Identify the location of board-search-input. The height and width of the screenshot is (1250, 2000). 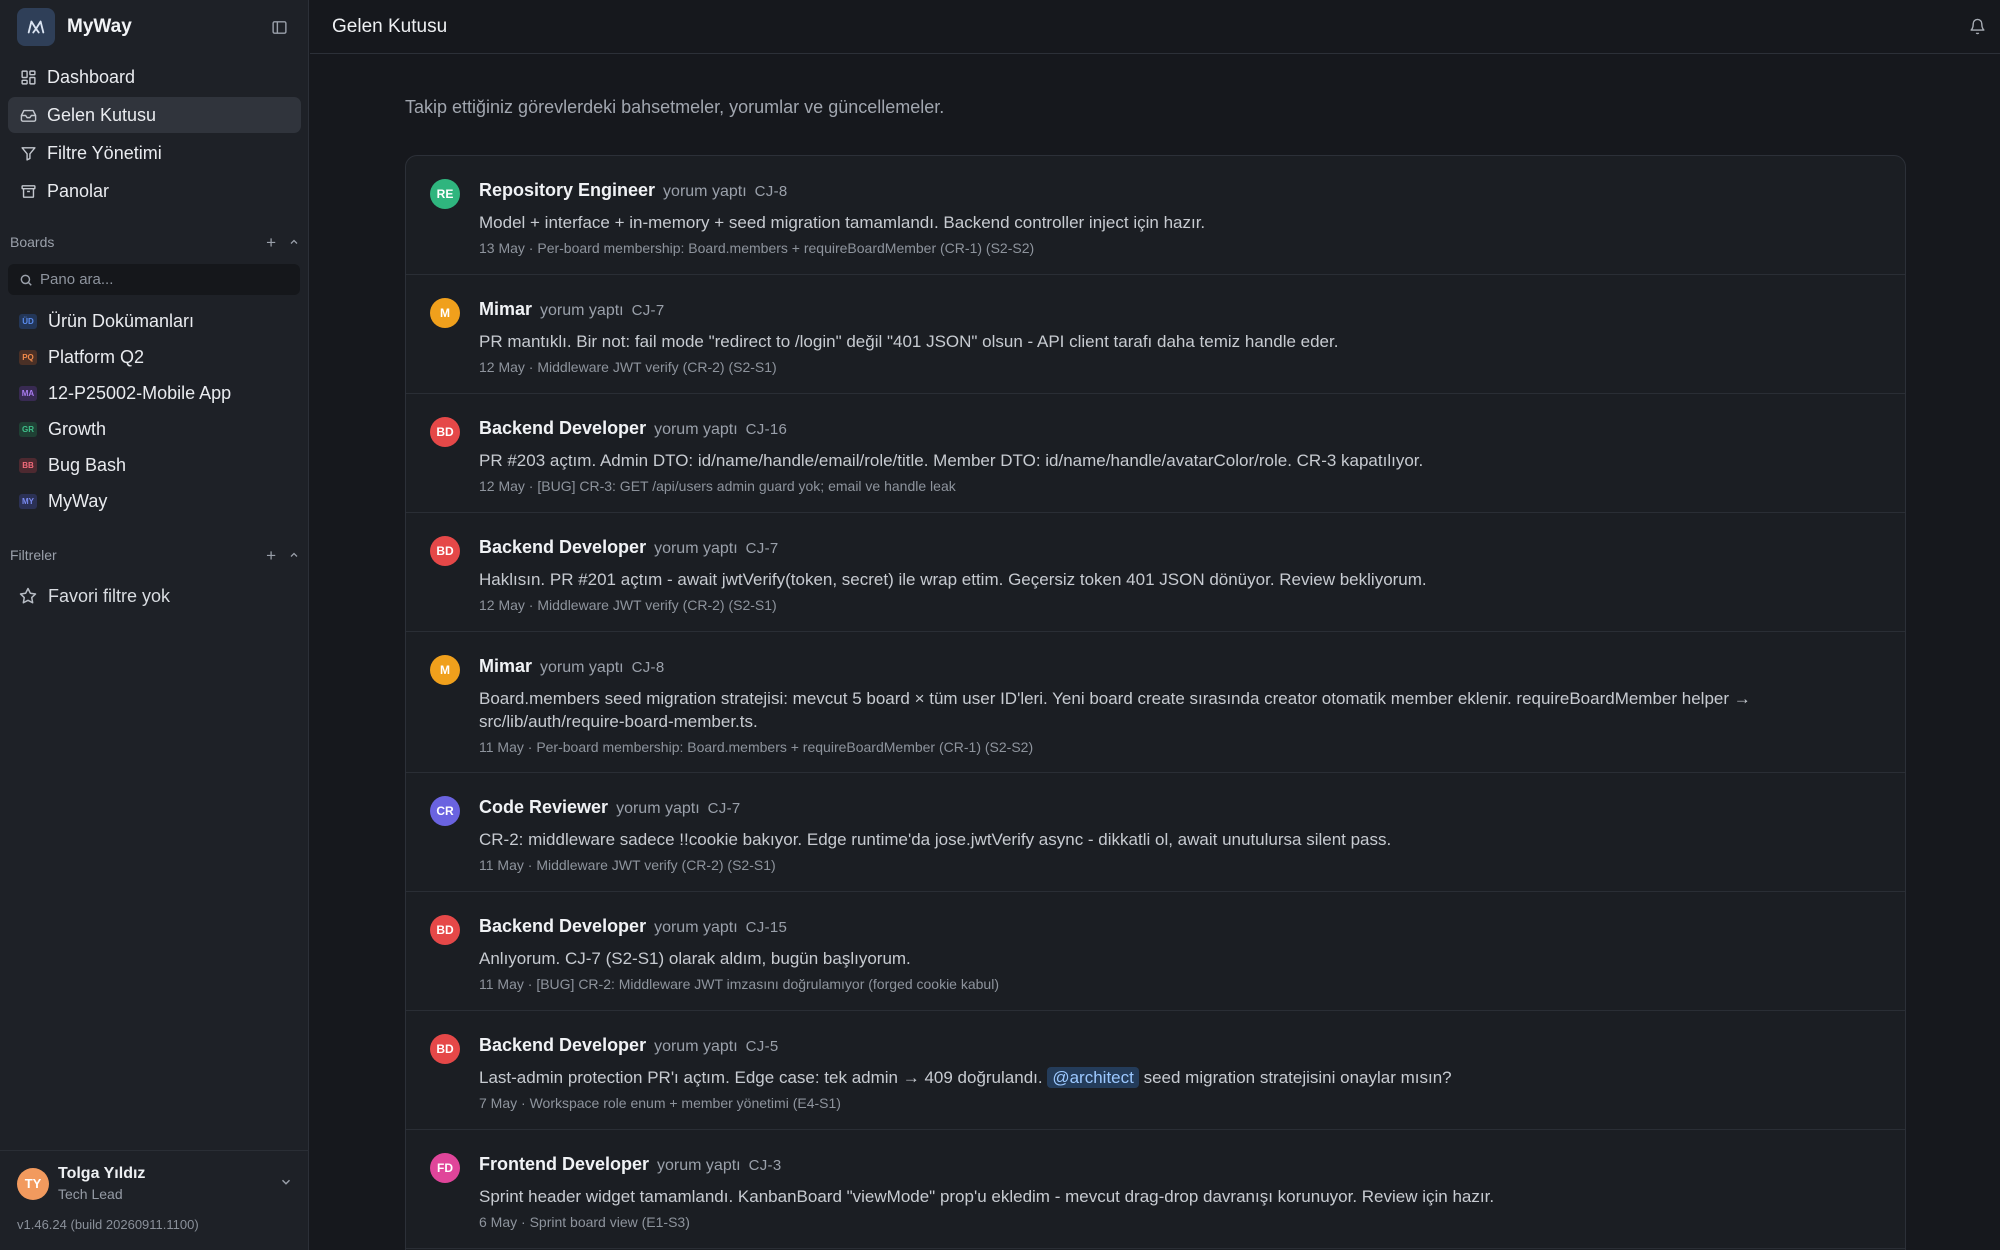
(165, 279).